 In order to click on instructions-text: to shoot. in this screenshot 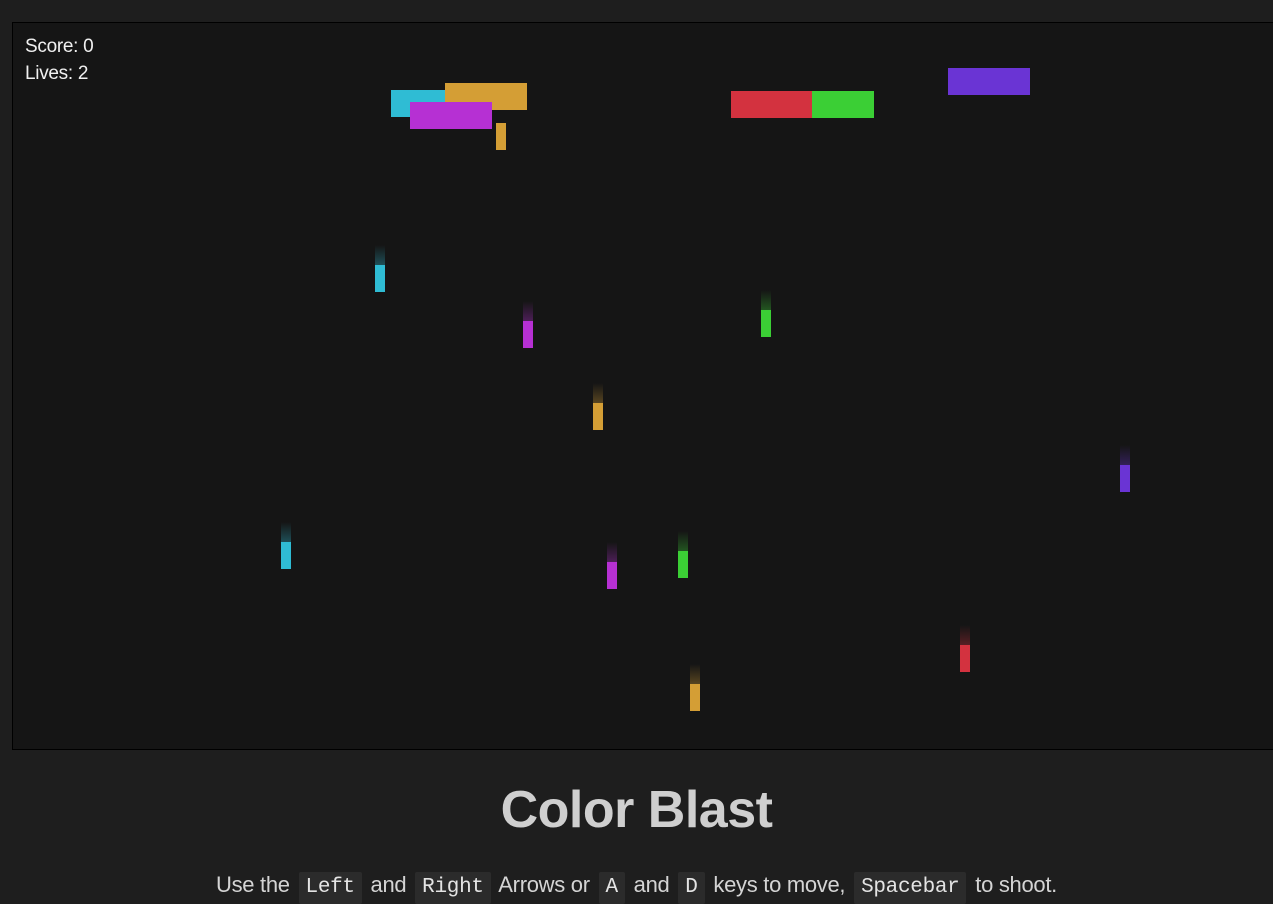, I will do `click(1016, 884)`.